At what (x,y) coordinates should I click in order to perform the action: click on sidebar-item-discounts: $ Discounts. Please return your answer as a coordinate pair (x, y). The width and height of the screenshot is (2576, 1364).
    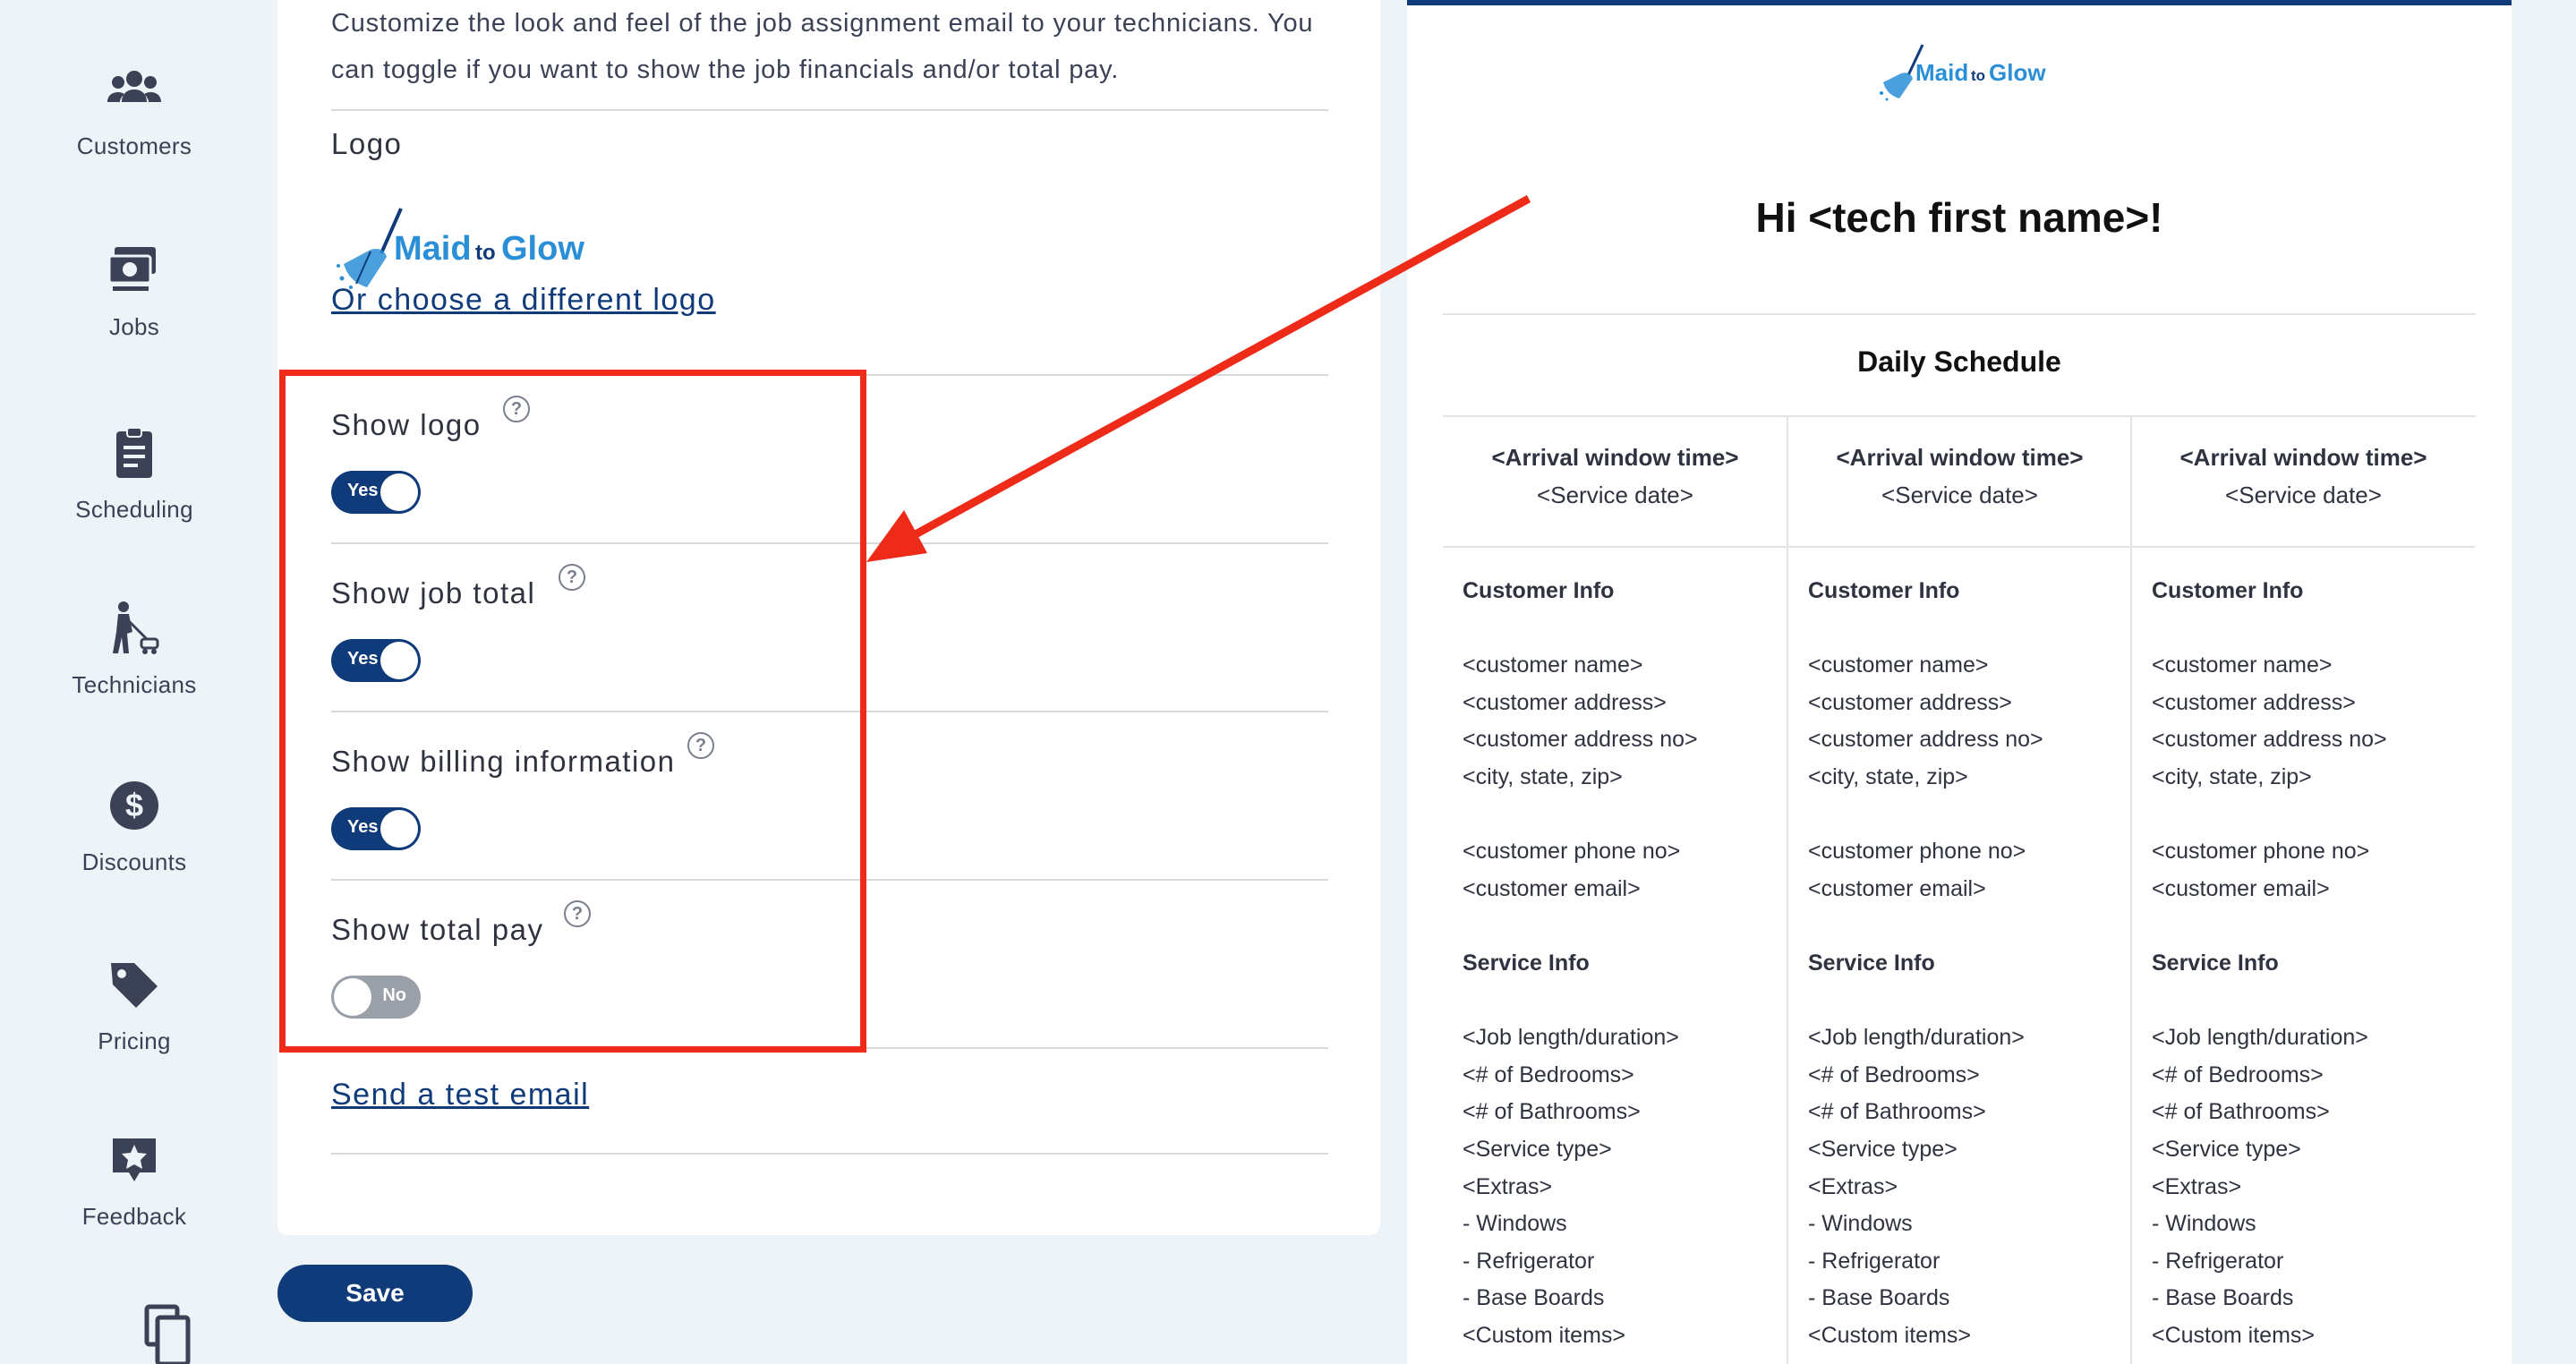
    Looking at the image, I should click on (134, 846).